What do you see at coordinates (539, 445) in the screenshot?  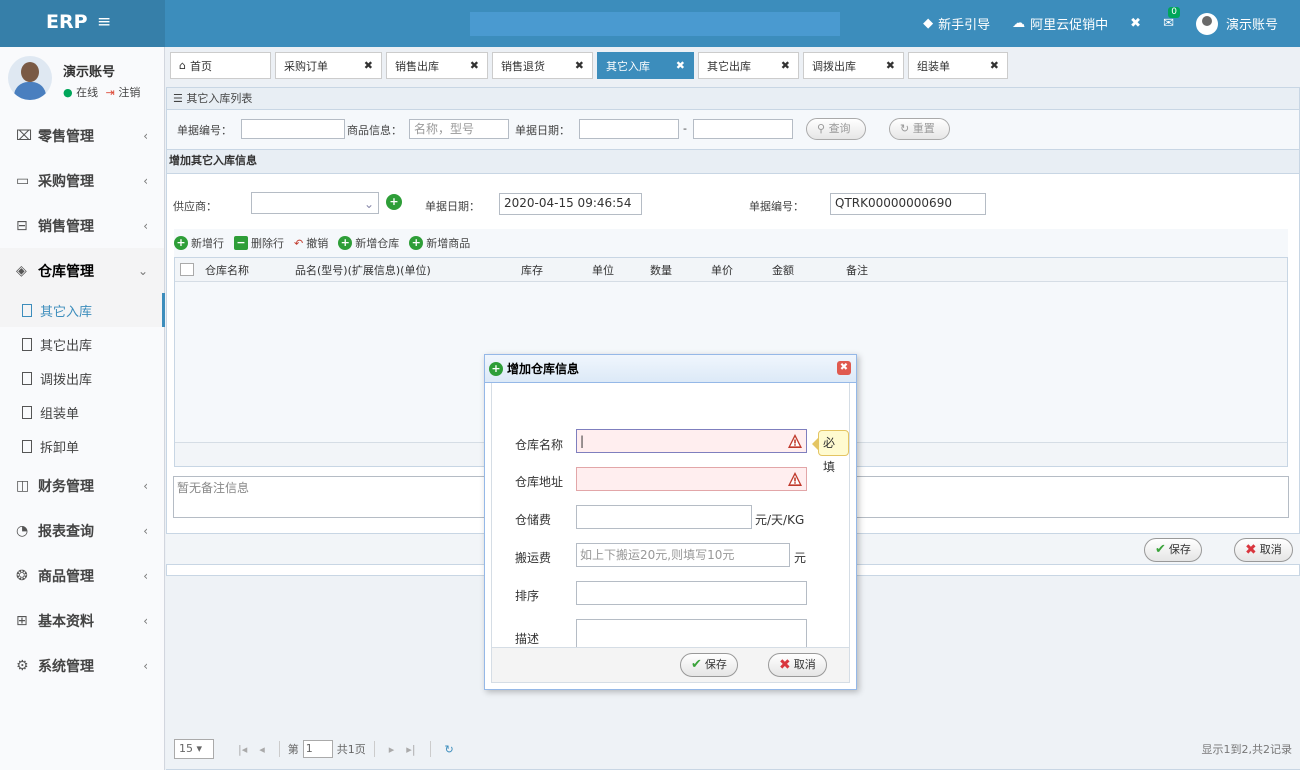 I see `warehouse-name-label: 仓库名称` at bounding box center [539, 445].